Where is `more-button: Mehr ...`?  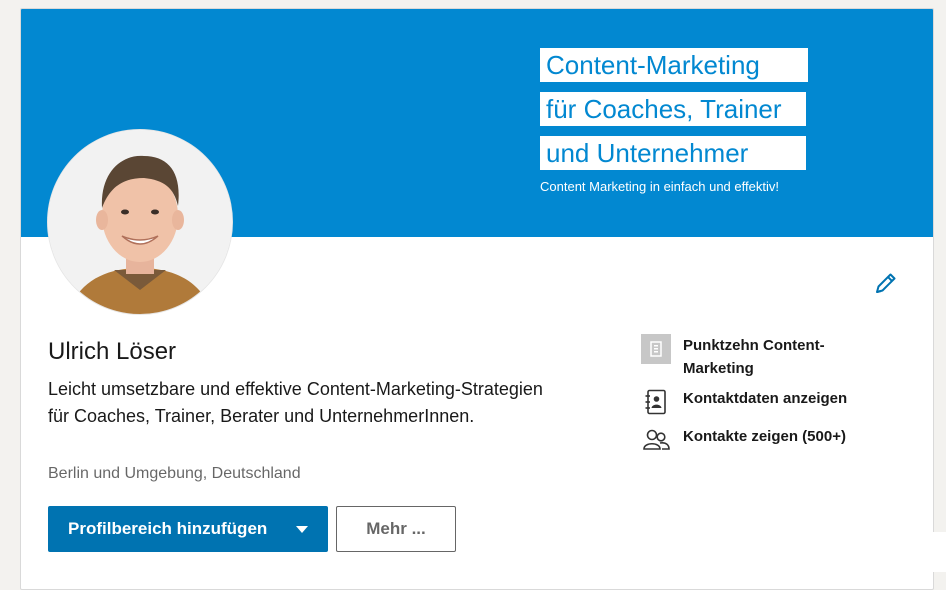
more-button: Mehr ... is located at coordinates (396, 529).